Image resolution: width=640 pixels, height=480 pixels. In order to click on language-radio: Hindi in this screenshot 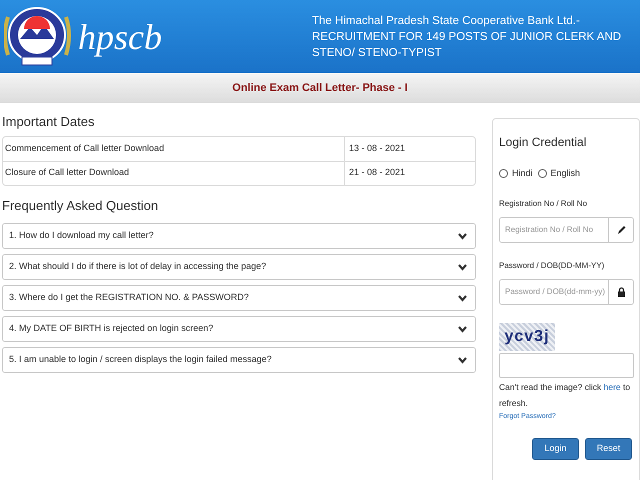, I will do `click(516, 173)`.